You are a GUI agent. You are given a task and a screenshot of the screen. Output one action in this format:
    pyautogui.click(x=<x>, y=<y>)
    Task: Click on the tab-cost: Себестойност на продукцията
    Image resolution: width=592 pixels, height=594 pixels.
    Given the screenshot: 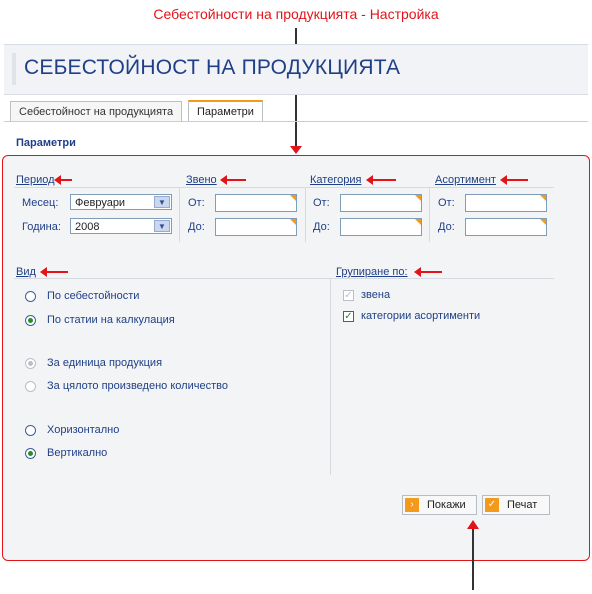 What is the action you would take?
    pyautogui.click(x=96, y=111)
    